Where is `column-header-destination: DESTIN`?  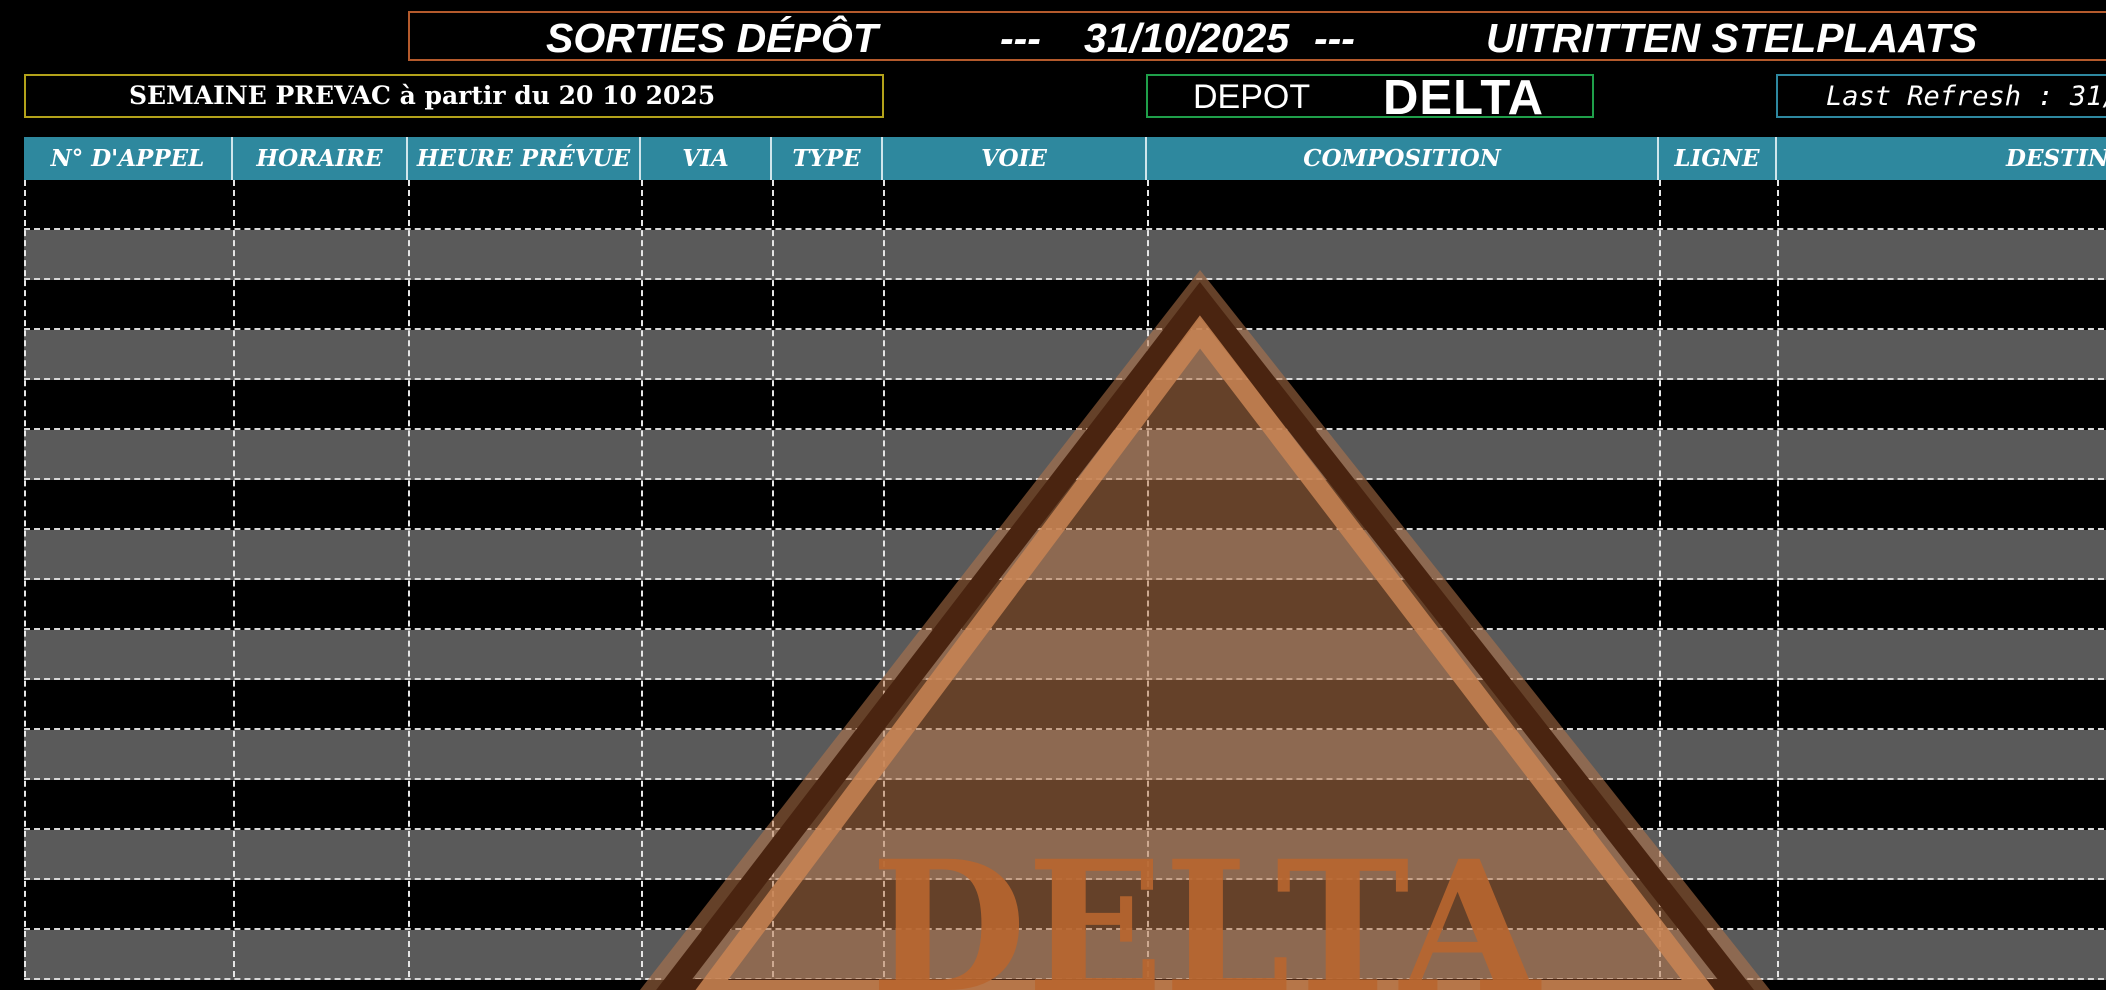 column-header-destination: DESTIN is located at coordinates (2056, 158).